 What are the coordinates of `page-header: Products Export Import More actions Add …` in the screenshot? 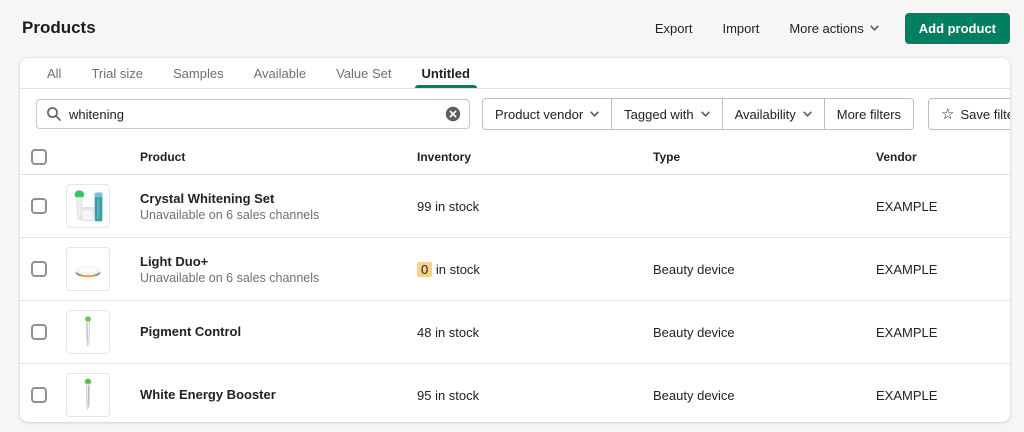 It's located at (512, 22).